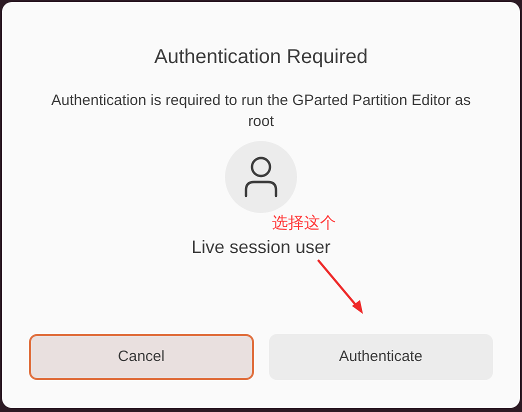 This screenshot has height=412, width=522. I want to click on user-name: Live session user, so click(261, 247).